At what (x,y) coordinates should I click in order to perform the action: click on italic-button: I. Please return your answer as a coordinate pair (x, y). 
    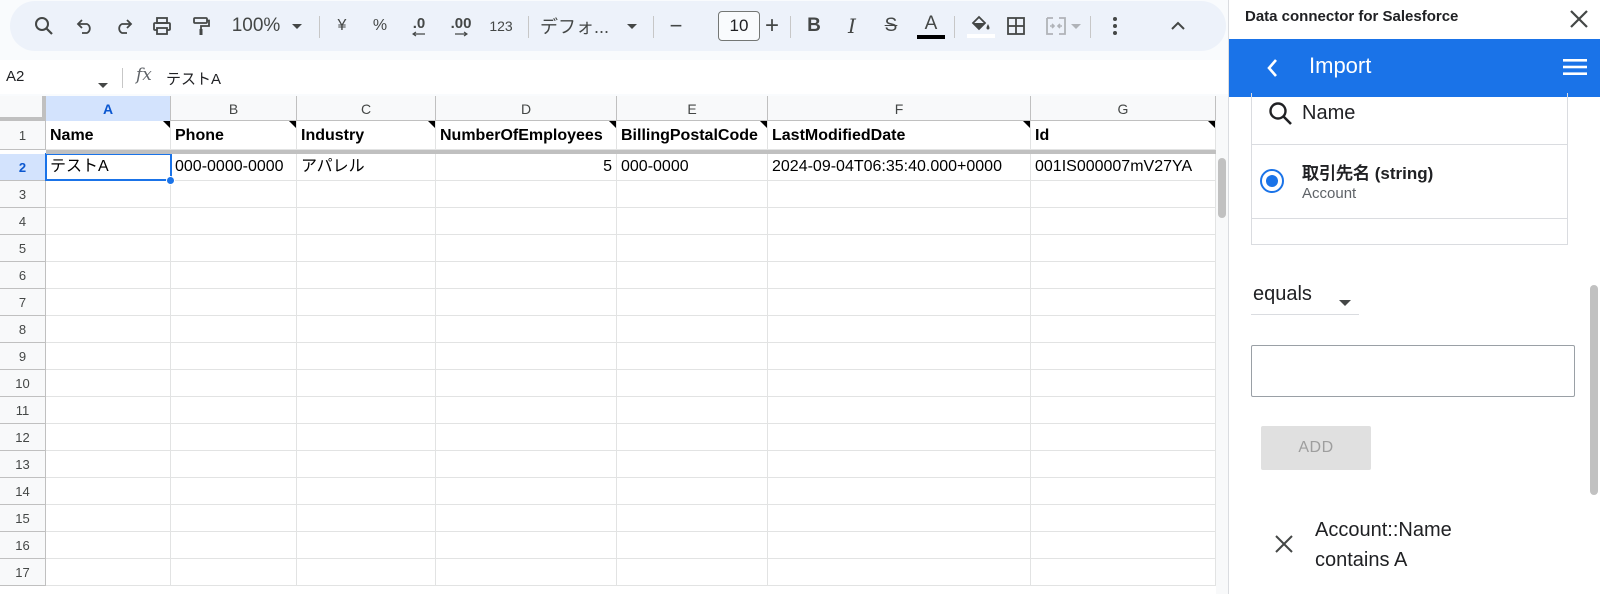
    Looking at the image, I should click on (852, 26).